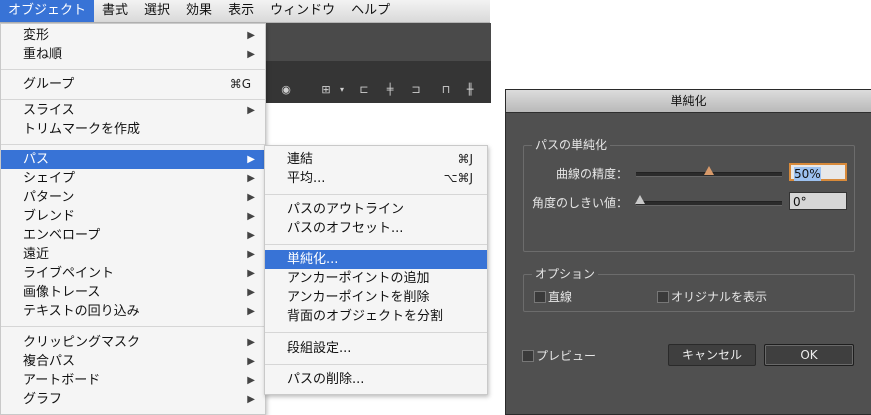 This screenshot has width=871, height=415. Describe the element at coordinates (326, 90) in the screenshot. I see `transform-icon: ⊞` at that location.